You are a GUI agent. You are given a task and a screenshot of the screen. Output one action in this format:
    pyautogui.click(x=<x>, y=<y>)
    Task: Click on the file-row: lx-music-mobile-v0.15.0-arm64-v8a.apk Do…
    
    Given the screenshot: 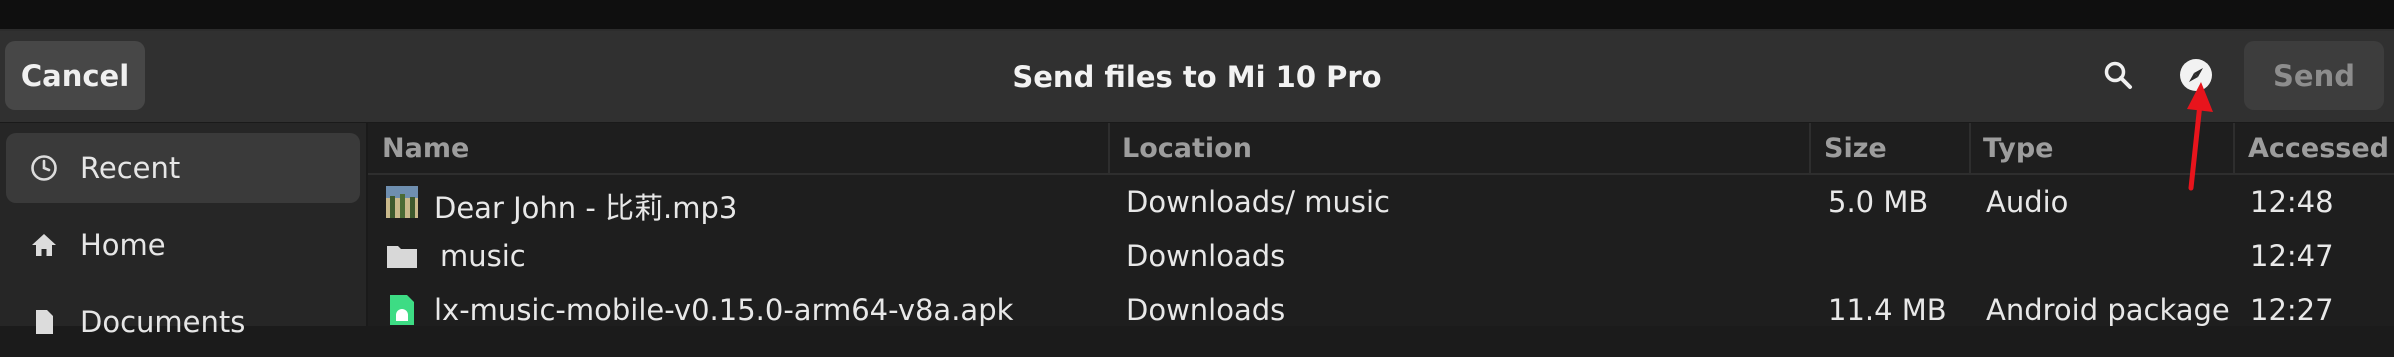 What is the action you would take?
    pyautogui.click(x=1381, y=310)
    